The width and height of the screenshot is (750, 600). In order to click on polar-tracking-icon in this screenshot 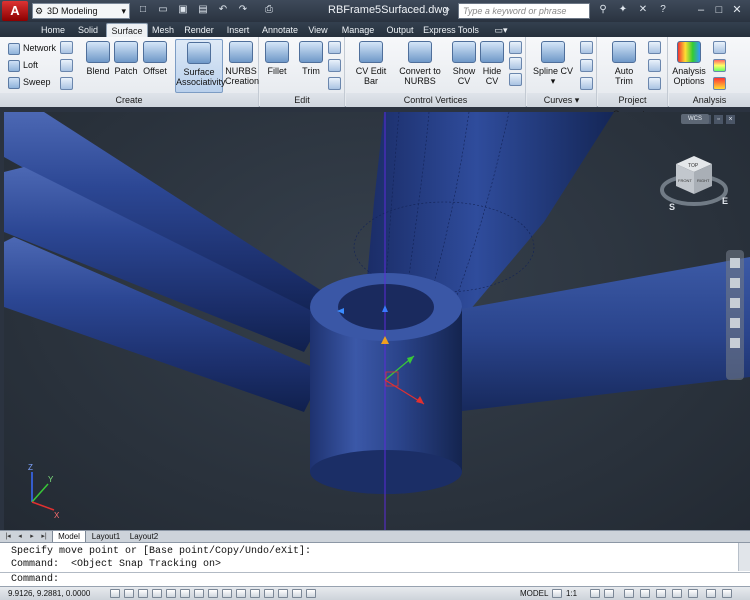, I will do `click(171, 593)`.